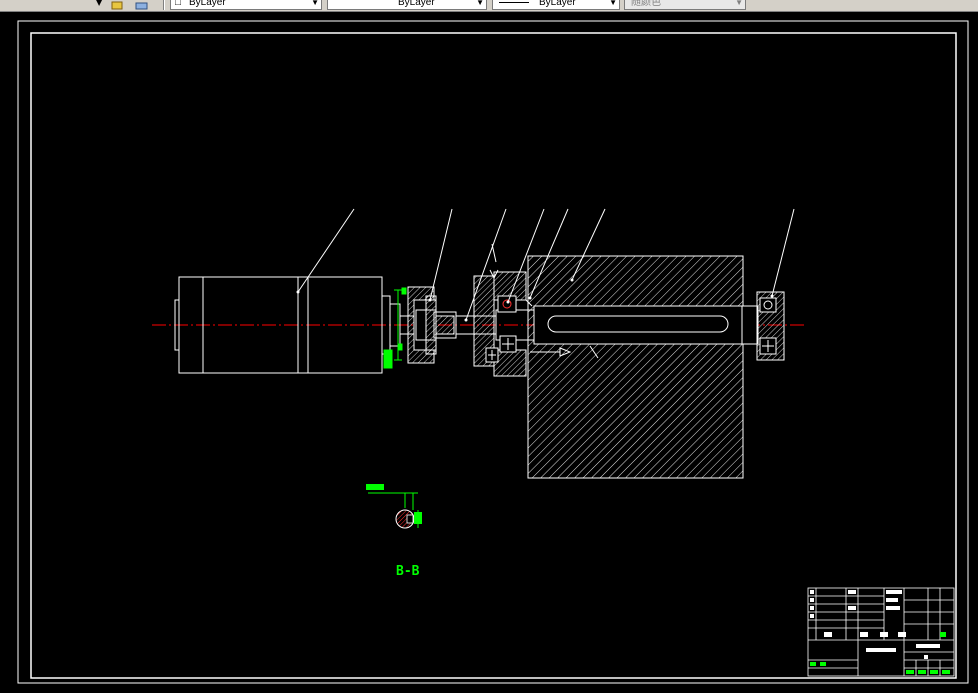 Image resolution: width=978 pixels, height=693 pixels. What do you see at coordinates (514, 2) in the screenshot?
I see `lineweight-sample-icon` at bounding box center [514, 2].